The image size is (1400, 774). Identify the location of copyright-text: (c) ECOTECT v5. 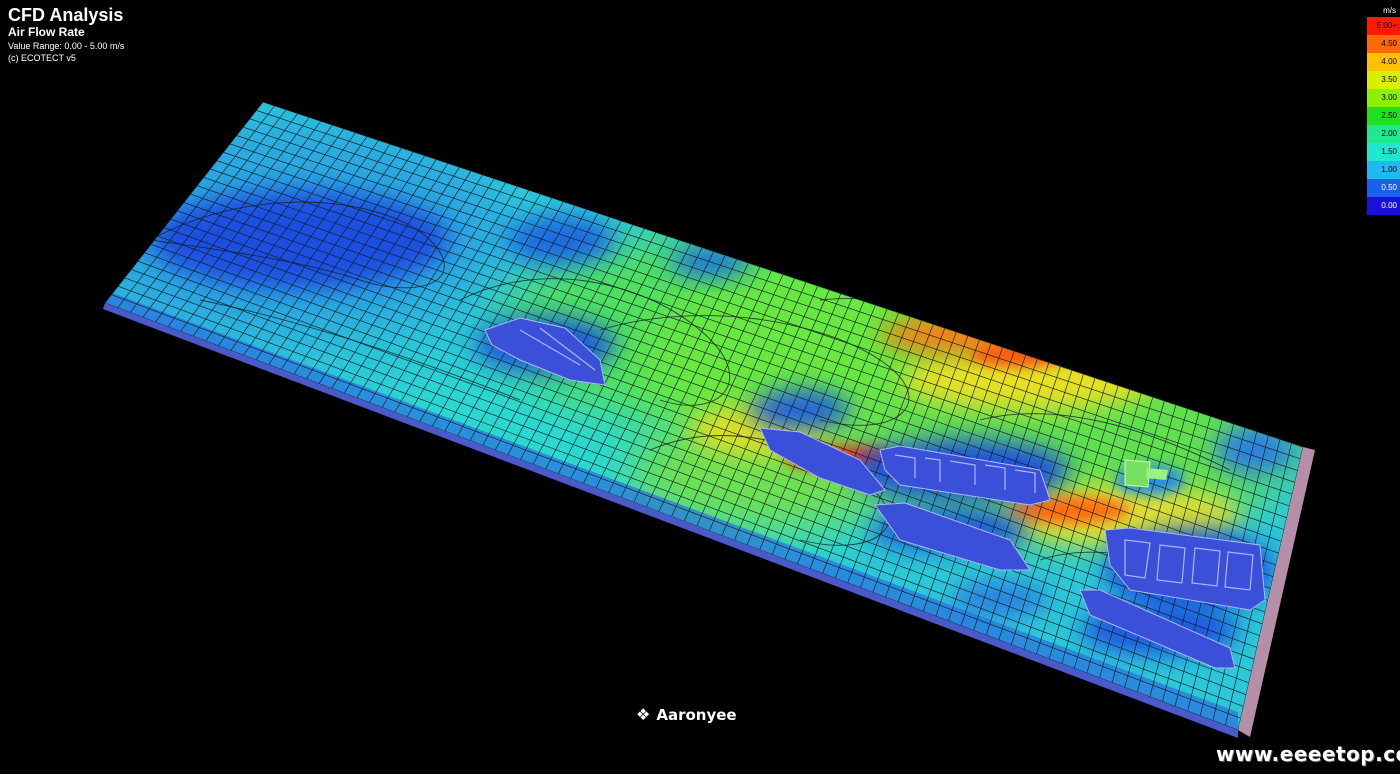
(42, 58).